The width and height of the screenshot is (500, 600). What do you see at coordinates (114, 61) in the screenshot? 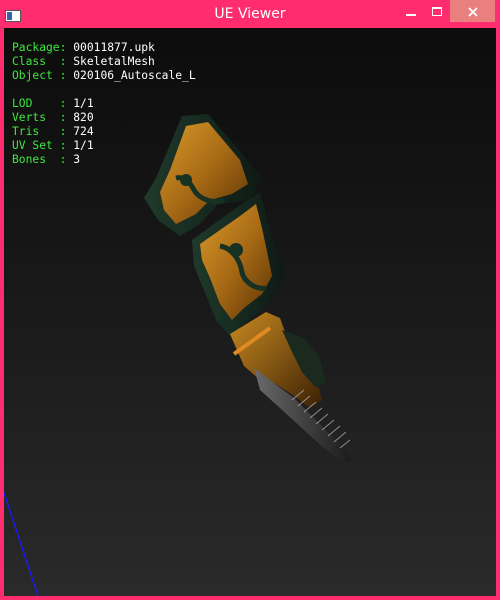
I see `info-value: SkeletalMesh` at bounding box center [114, 61].